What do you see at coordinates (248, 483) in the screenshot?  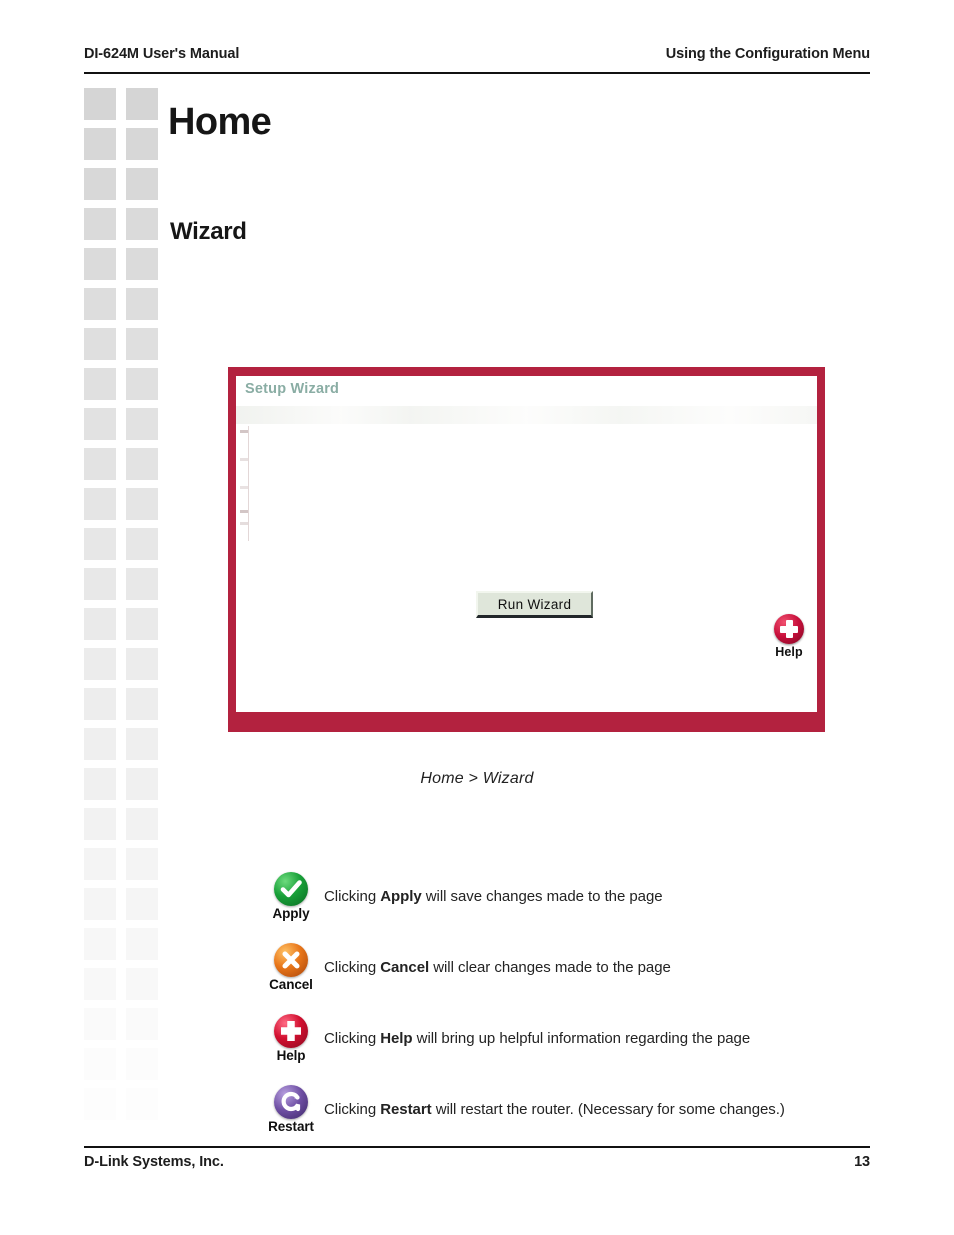 I see `faded-menu-rail` at bounding box center [248, 483].